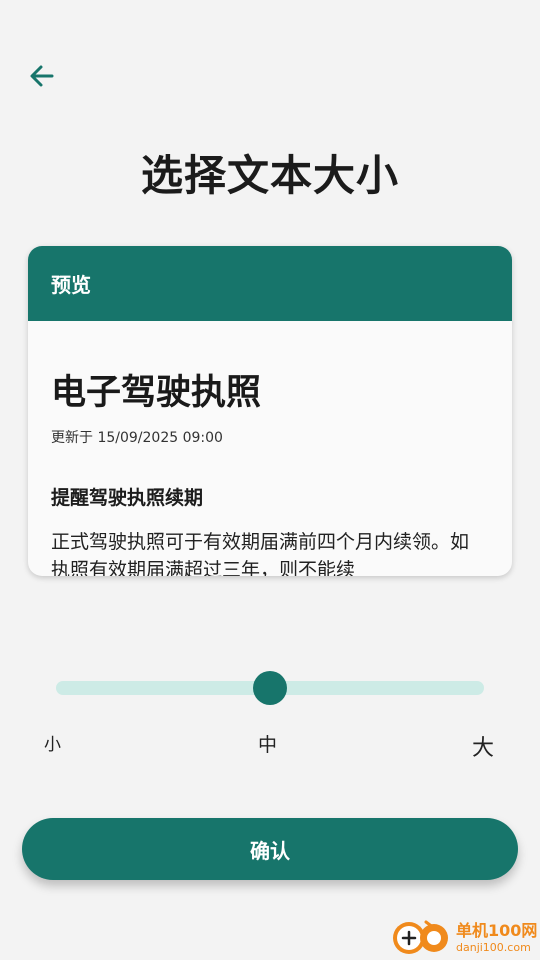 This screenshot has height=960, width=540. I want to click on size-label-large: 大, so click(483, 746).